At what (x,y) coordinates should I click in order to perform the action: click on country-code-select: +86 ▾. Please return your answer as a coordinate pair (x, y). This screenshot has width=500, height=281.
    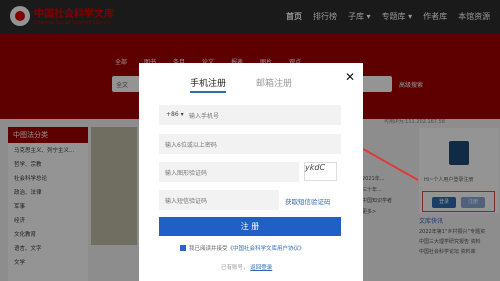
    Looking at the image, I should click on (175, 114).